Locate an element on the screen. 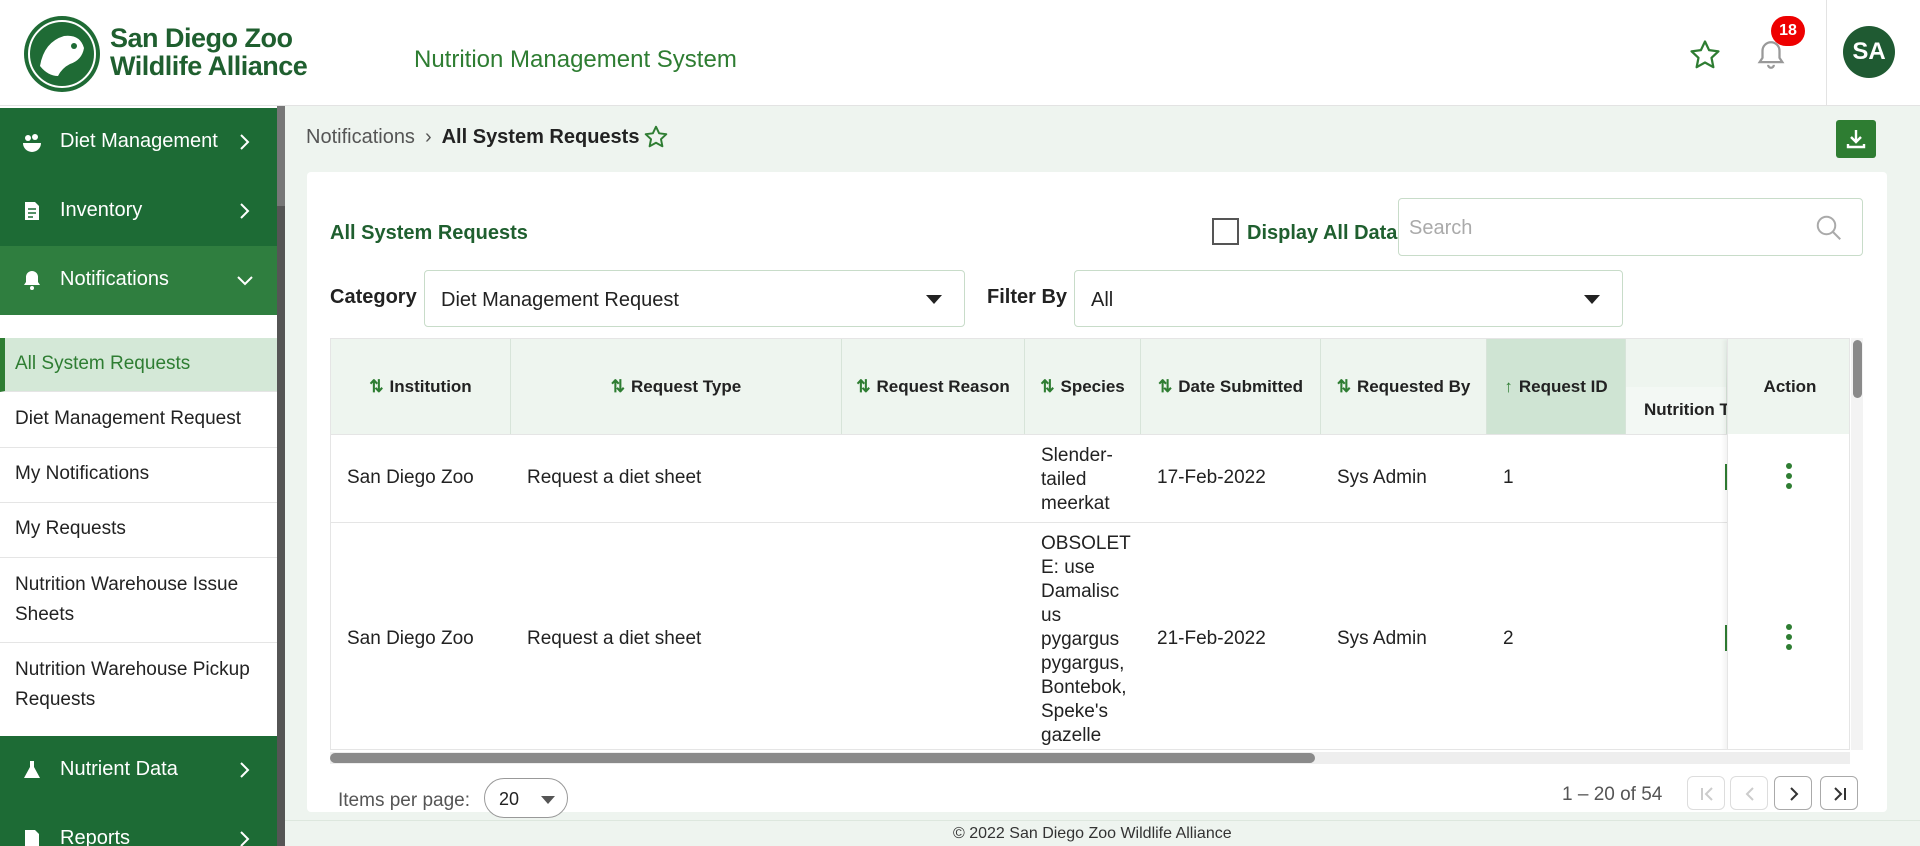 The height and width of the screenshot is (846, 1920). sidebar-scrollbar-thumb is located at coordinates (281, 156).